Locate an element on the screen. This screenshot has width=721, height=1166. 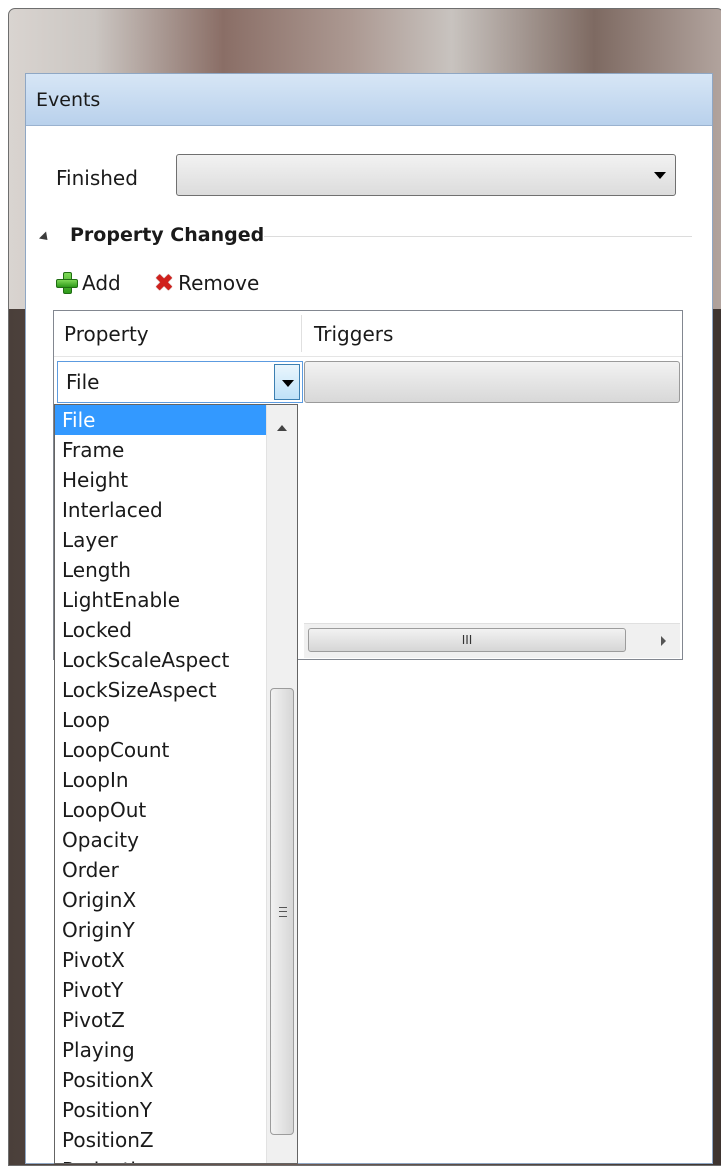
list-item: Frame is located at coordinates (161, 450).